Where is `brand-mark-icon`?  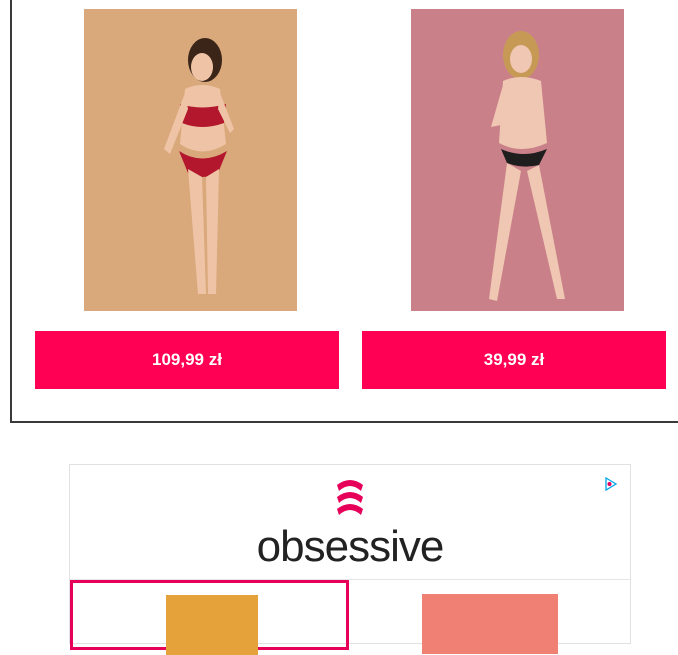
brand-mark-icon is located at coordinates (350, 497).